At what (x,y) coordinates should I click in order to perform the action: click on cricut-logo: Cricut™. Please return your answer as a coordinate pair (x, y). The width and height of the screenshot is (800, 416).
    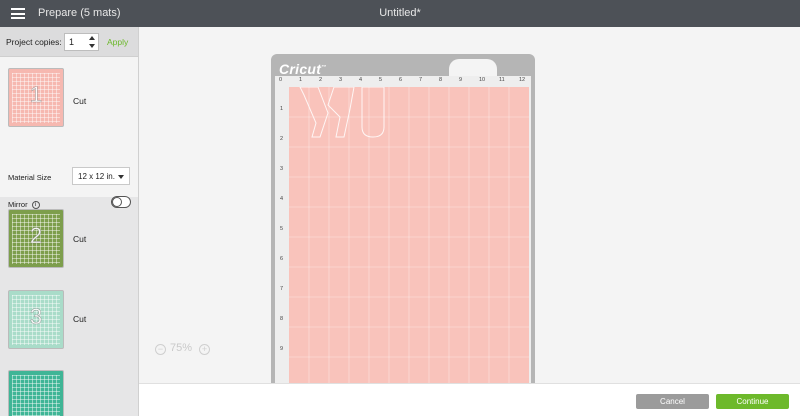
    Looking at the image, I should click on (303, 69).